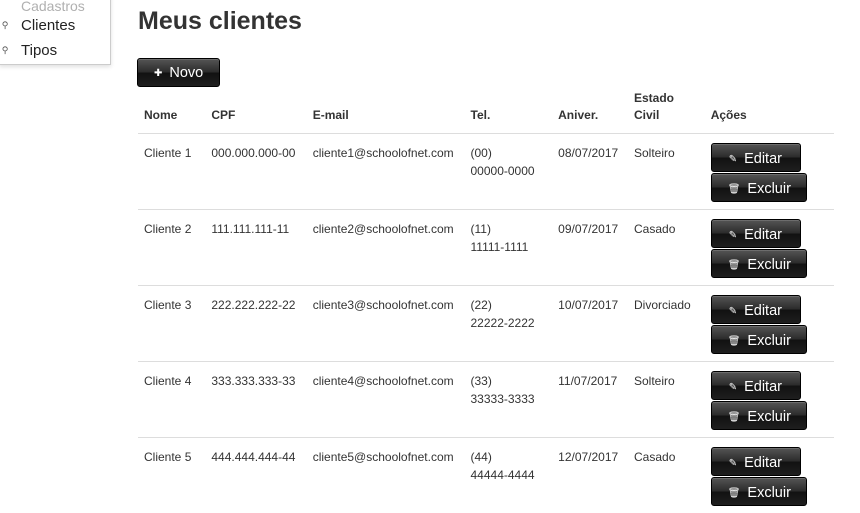 This screenshot has height=513, width=860. Describe the element at coordinates (481, 229) in the screenshot. I see `tel-ddd: (11)` at that location.